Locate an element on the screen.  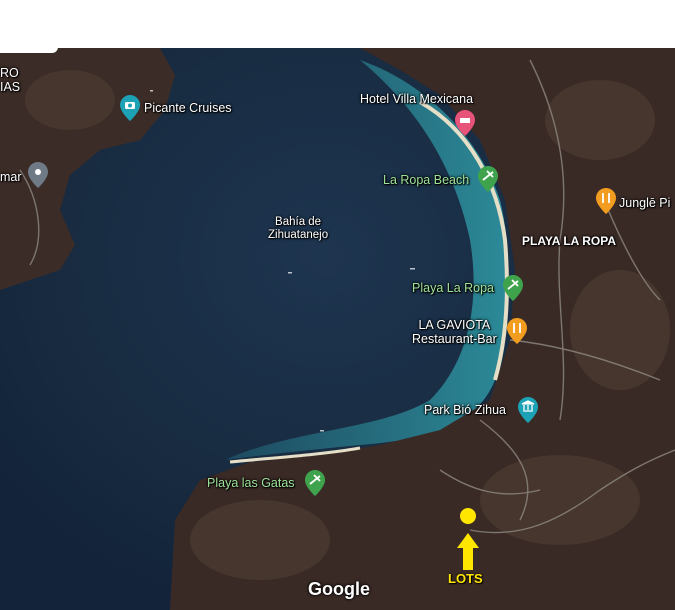
top-white-tab is located at coordinates (29, 26).